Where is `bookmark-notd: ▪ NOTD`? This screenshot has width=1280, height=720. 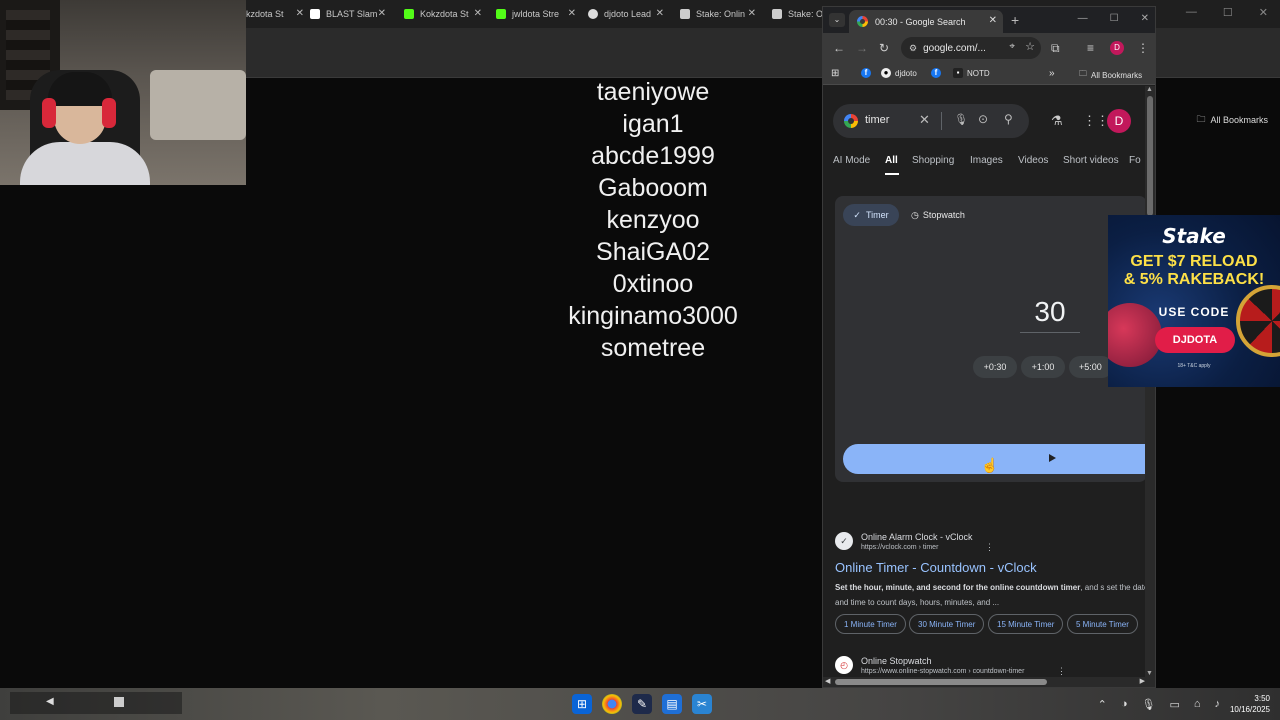
bookmark-notd: ▪ NOTD is located at coordinates (971, 73).